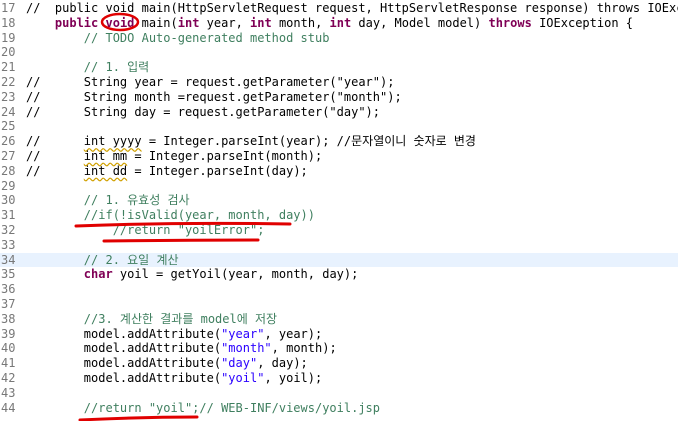 Image resolution: width=678 pixels, height=421 pixels. What do you see at coordinates (339, 393) in the screenshot?
I see `code-line: 43` at bounding box center [339, 393].